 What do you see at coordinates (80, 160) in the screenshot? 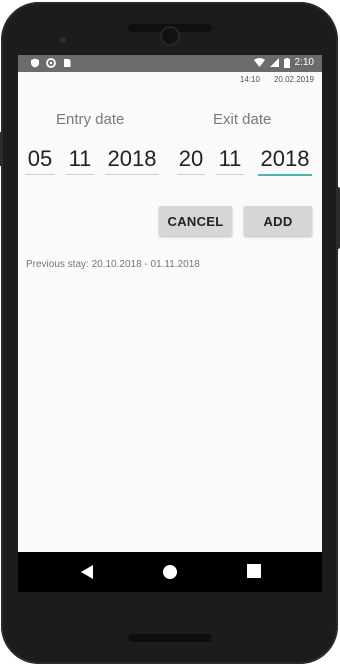
I see `entry-month-field: 11` at bounding box center [80, 160].